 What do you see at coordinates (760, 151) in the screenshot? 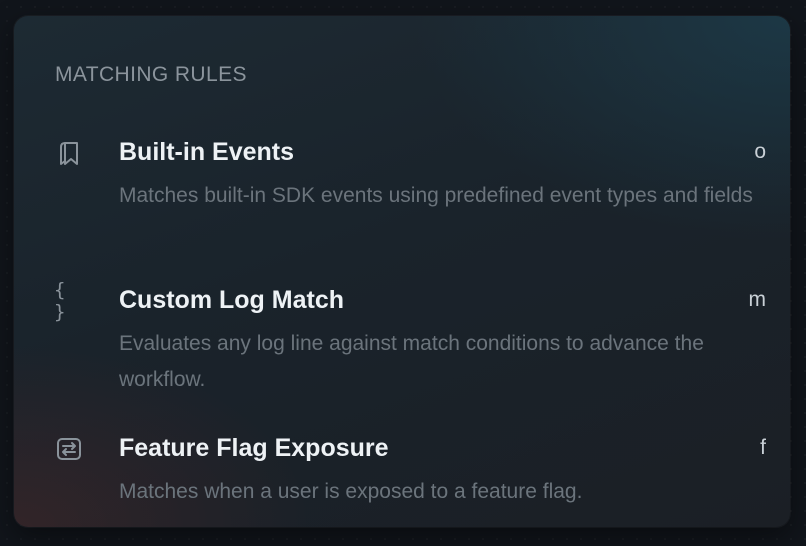
I see `shortcut-key: o` at bounding box center [760, 151].